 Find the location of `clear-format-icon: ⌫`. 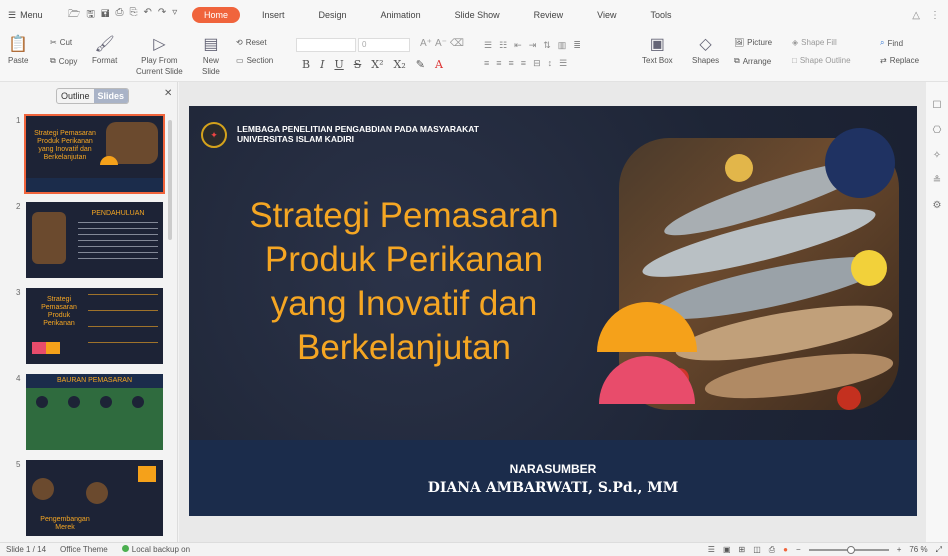

clear-format-icon: ⌫ is located at coordinates (457, 43).